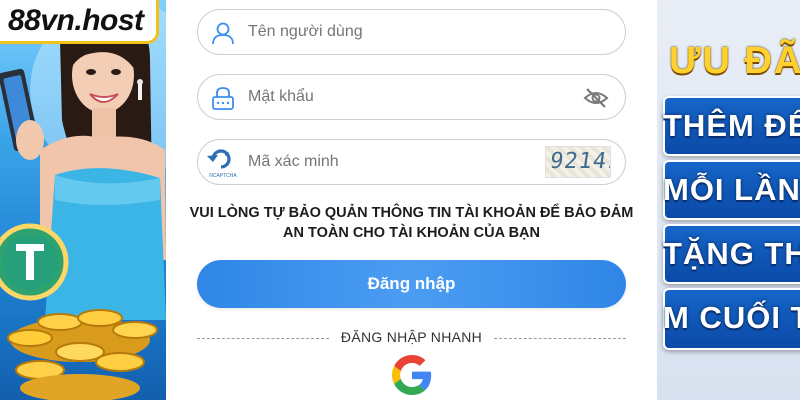 Image resolution: width=800 pixels, height=400 pixels. Describe the element at coordinates (411, 284) in the screenshot. I see `login-button: Đăng nhập` at that location.